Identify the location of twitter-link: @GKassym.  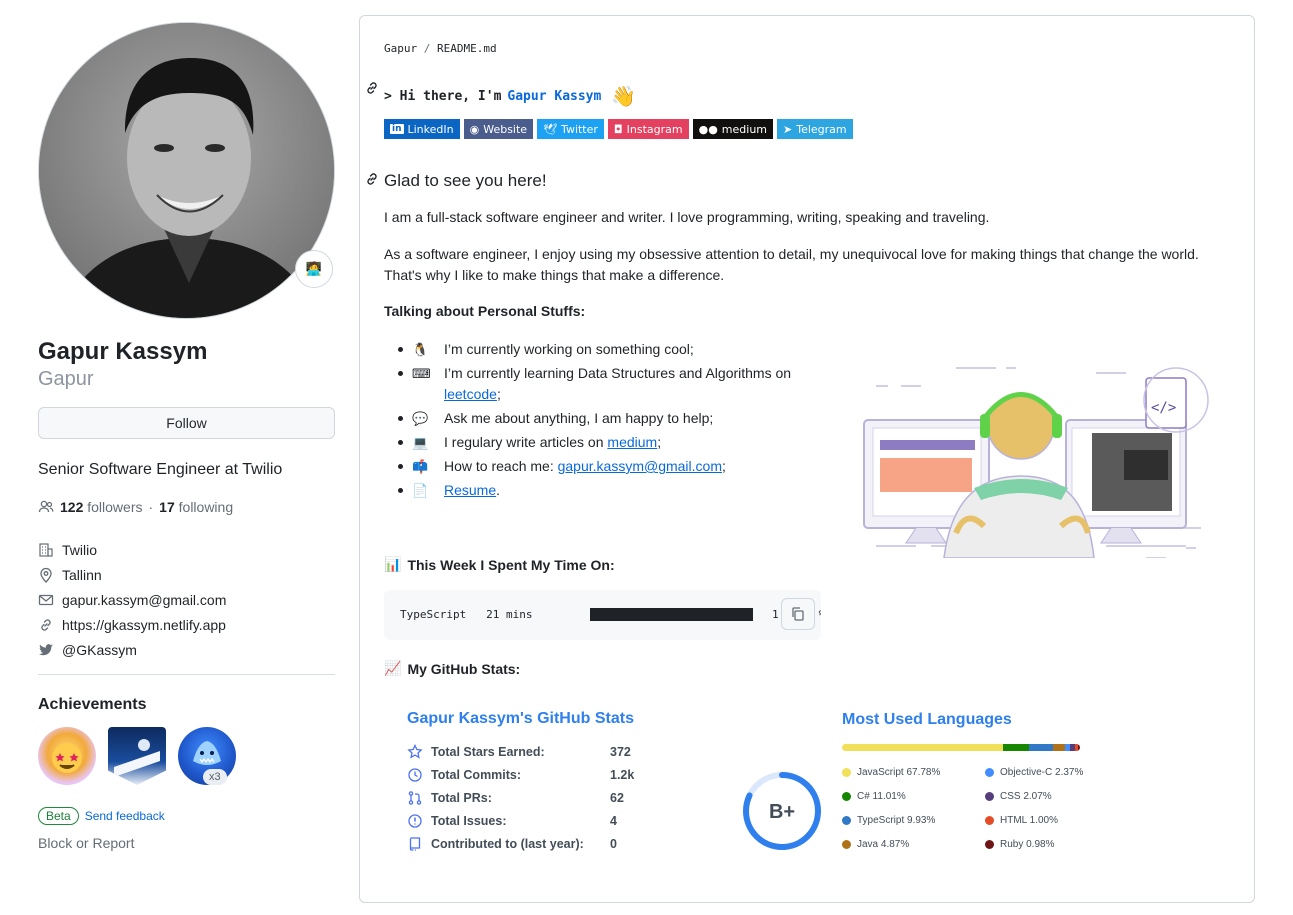
(99, 650).